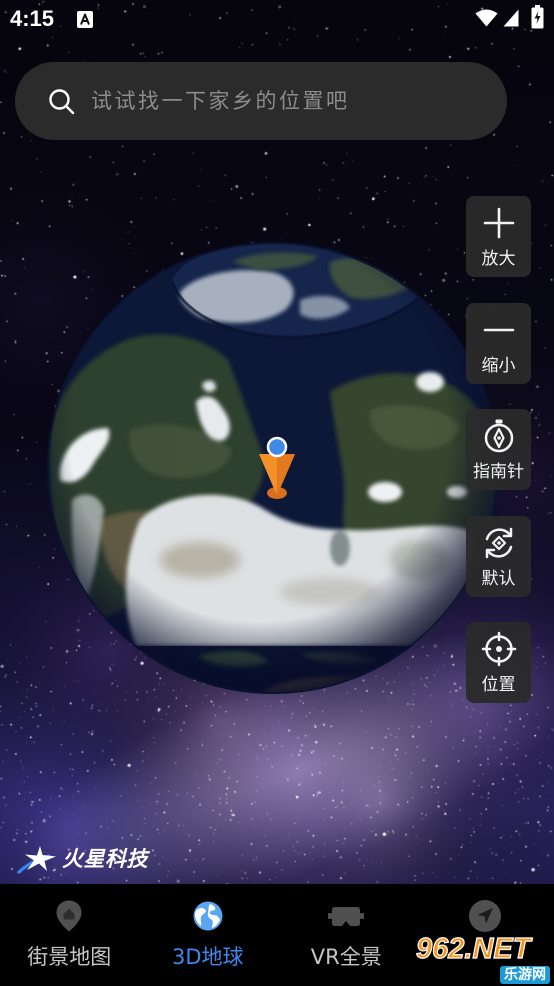 The height and width of the screenshot is (986, 554). I want to click on battery-charging-icon, so click(537, 17).